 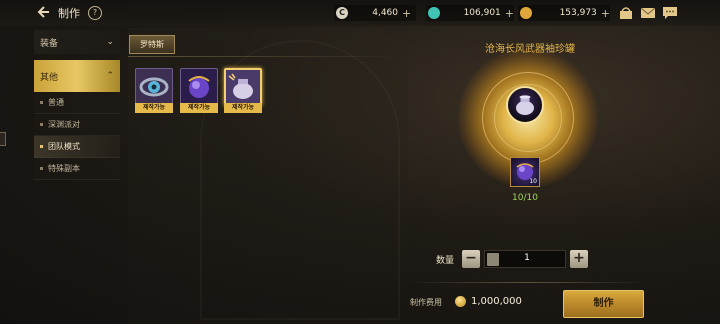 I want to click on quantity-value: 1, so click(x=527, y=258).